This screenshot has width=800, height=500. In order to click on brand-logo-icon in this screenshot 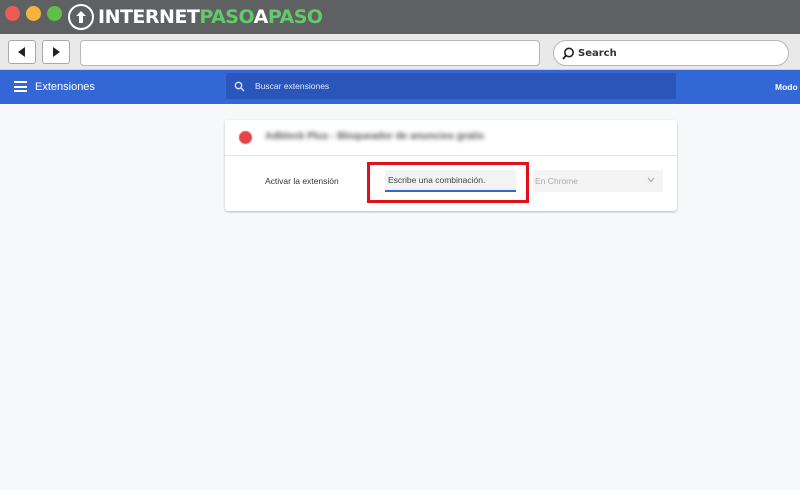, I will do `click(81, 17)`.